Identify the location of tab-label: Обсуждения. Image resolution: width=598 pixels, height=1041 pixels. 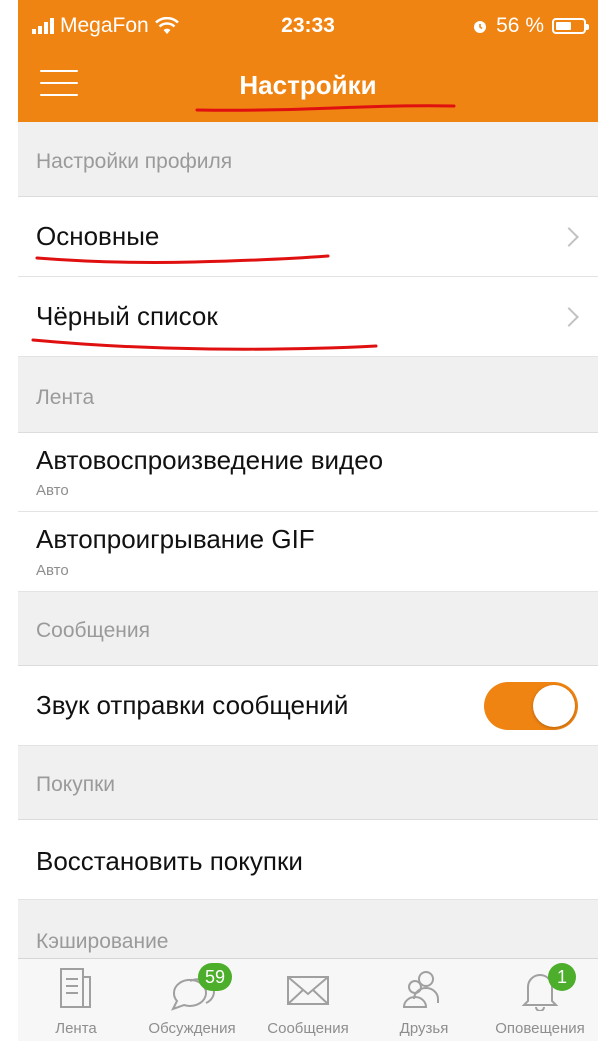
(192, 1028).